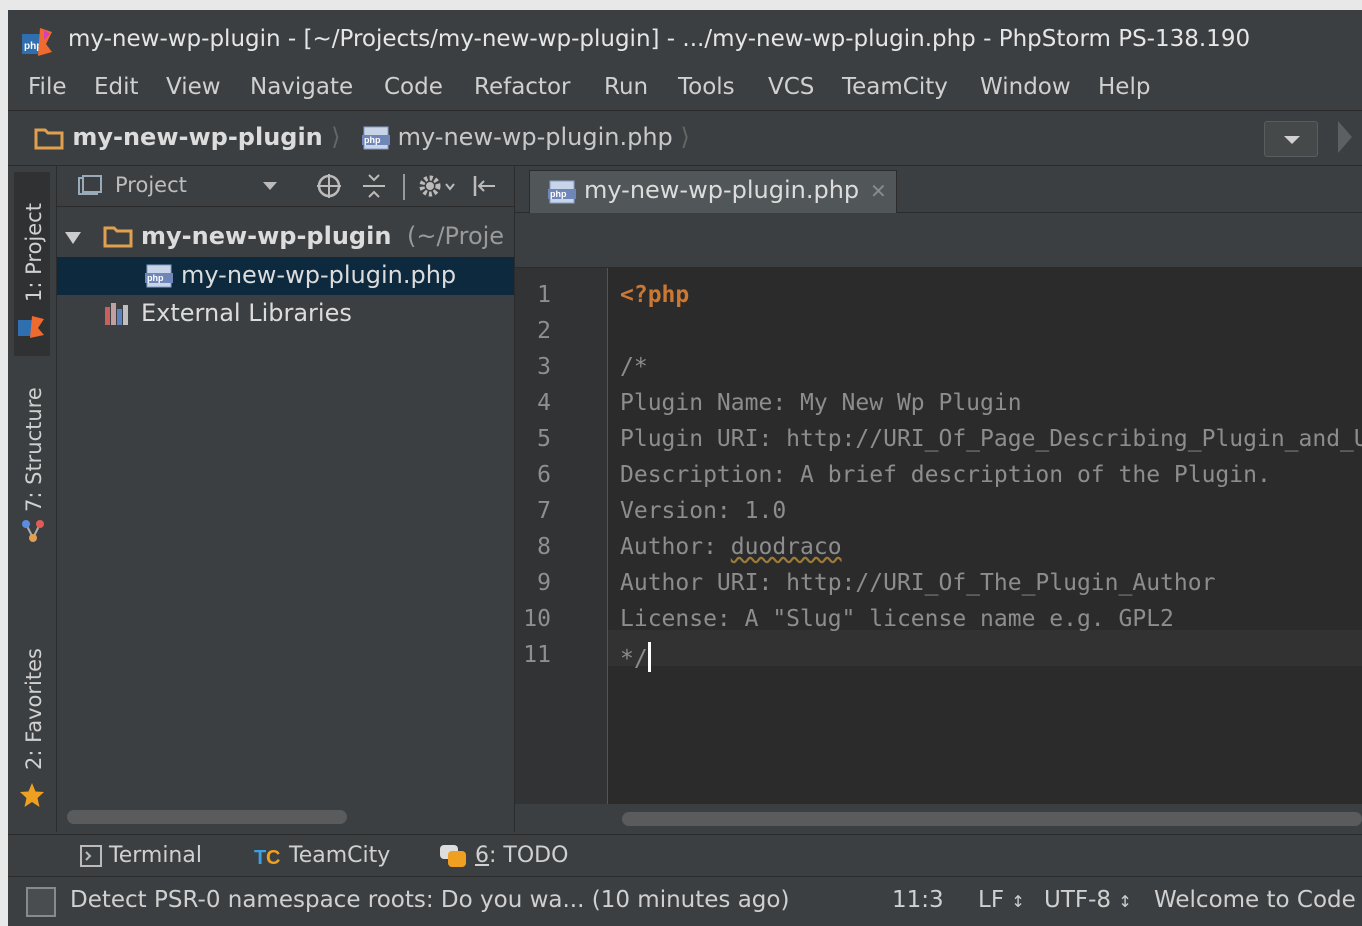 Image resolution: width=1362 pixels, height=926 pixels. What do you see at coordinates (821, 403) in the screenshot?
I see `code-line-4: Plugin Name: My New Wp Plugin` at bounding box center [821, 403].